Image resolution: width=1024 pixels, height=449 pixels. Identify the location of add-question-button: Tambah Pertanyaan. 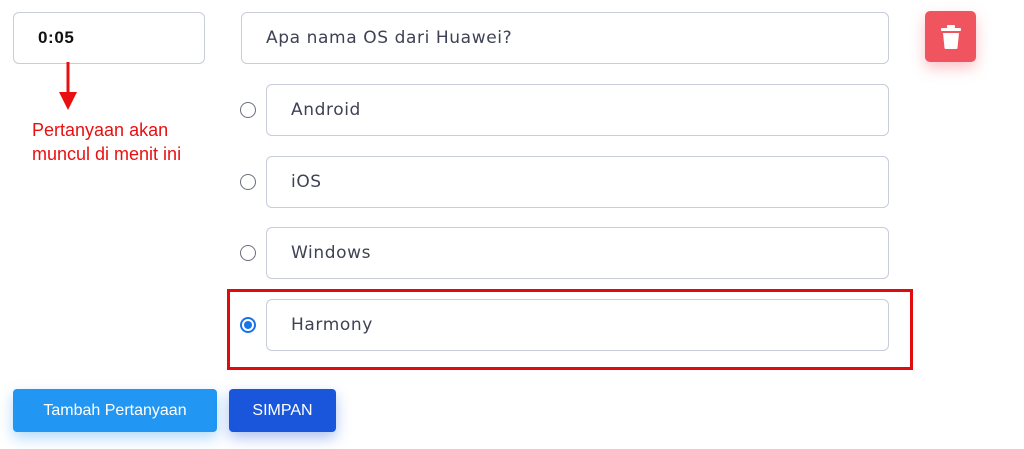
(115, 410).